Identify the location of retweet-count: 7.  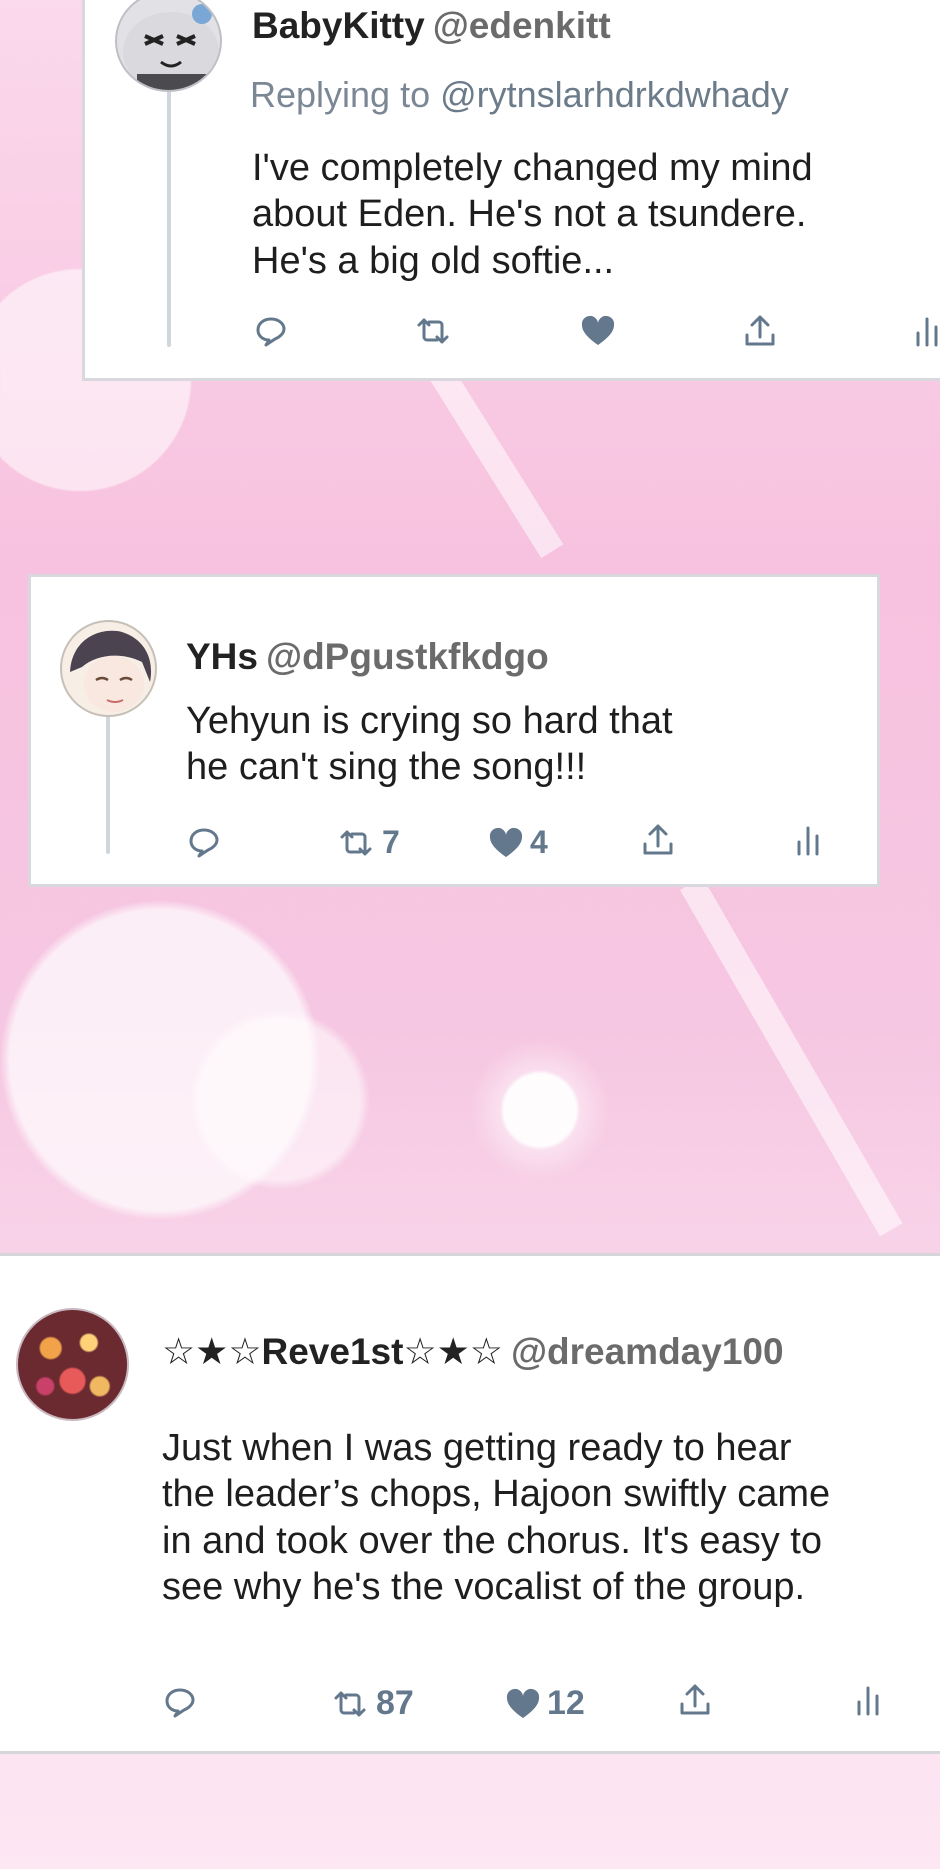
(391, 842).